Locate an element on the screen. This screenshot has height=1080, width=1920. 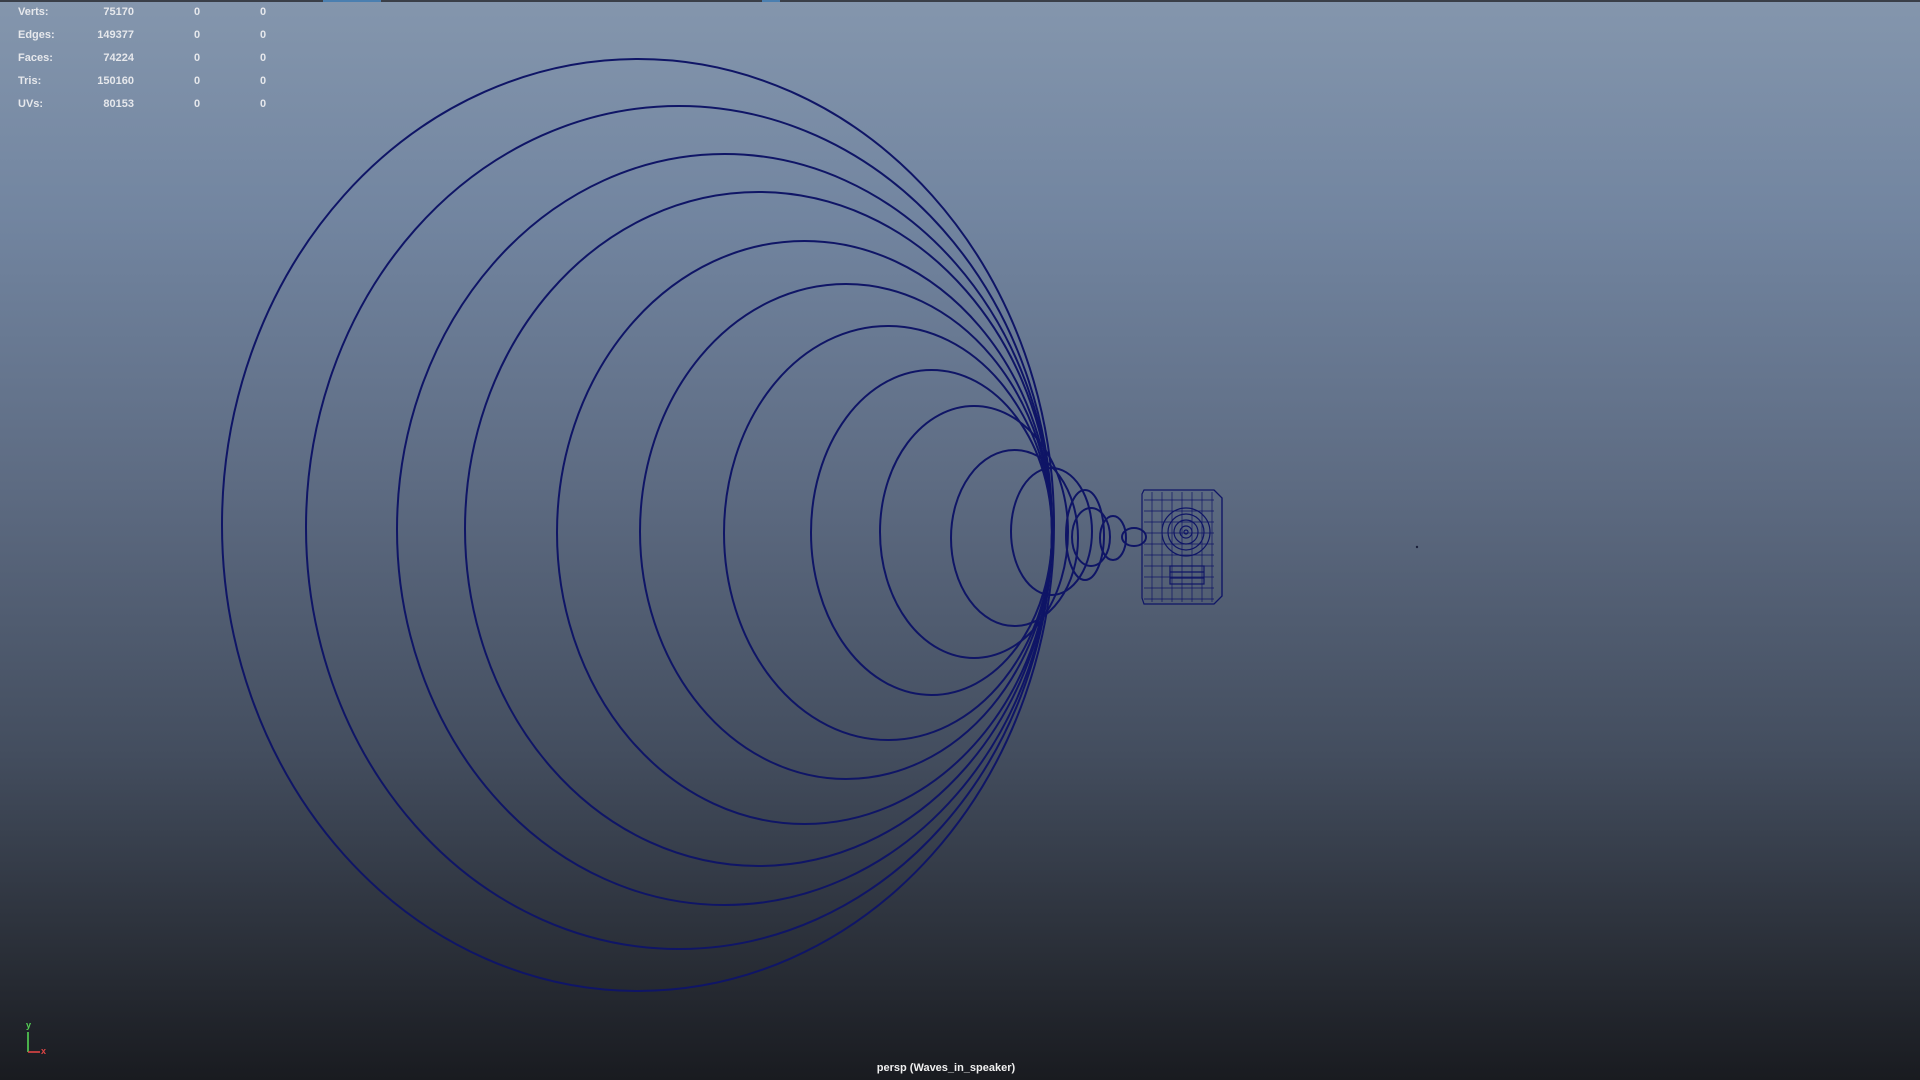
axis-x-label: x is located at coordinates (44, 1051).